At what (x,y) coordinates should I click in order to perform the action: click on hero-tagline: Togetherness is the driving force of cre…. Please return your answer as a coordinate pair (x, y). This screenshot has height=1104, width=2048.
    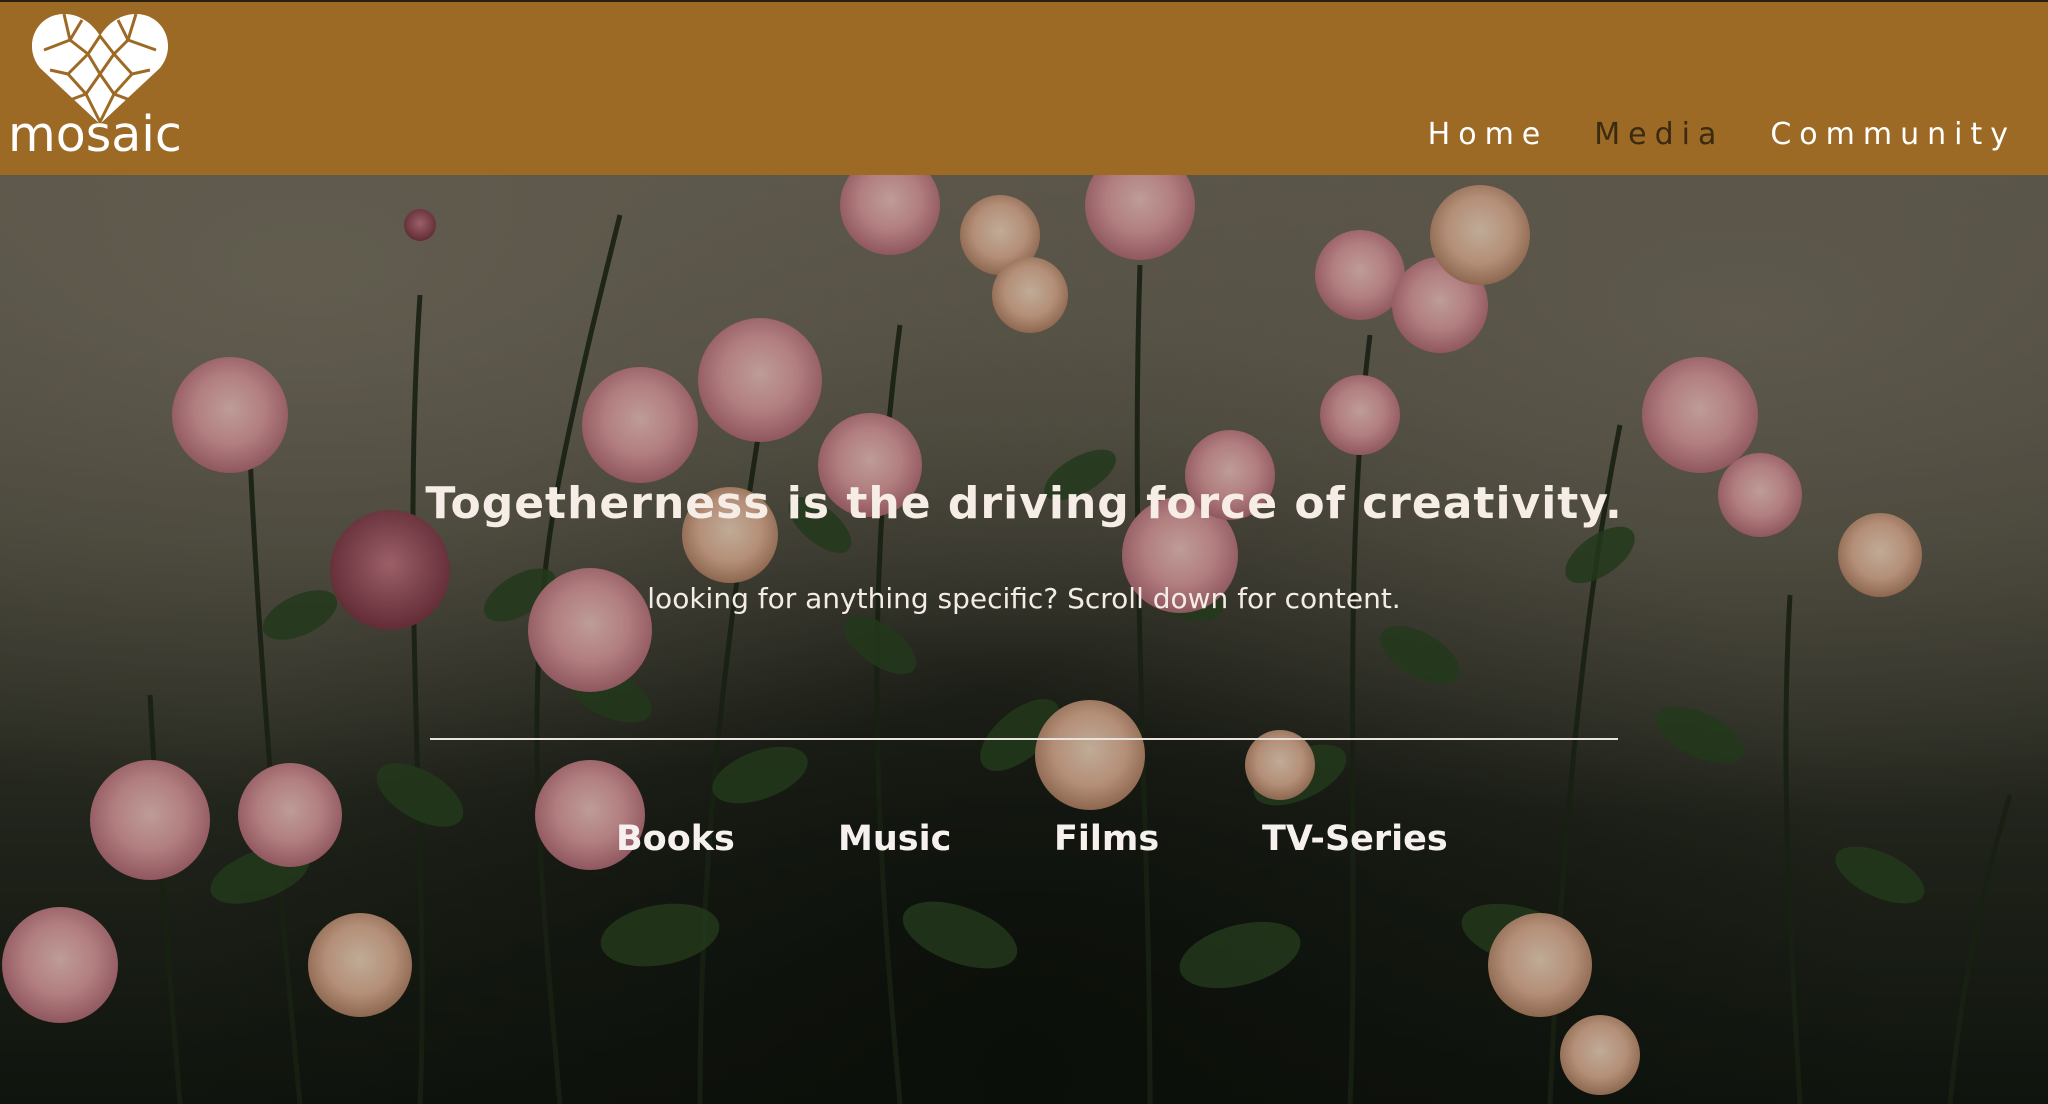
    Looking at the image, I should click on (1024, 503).